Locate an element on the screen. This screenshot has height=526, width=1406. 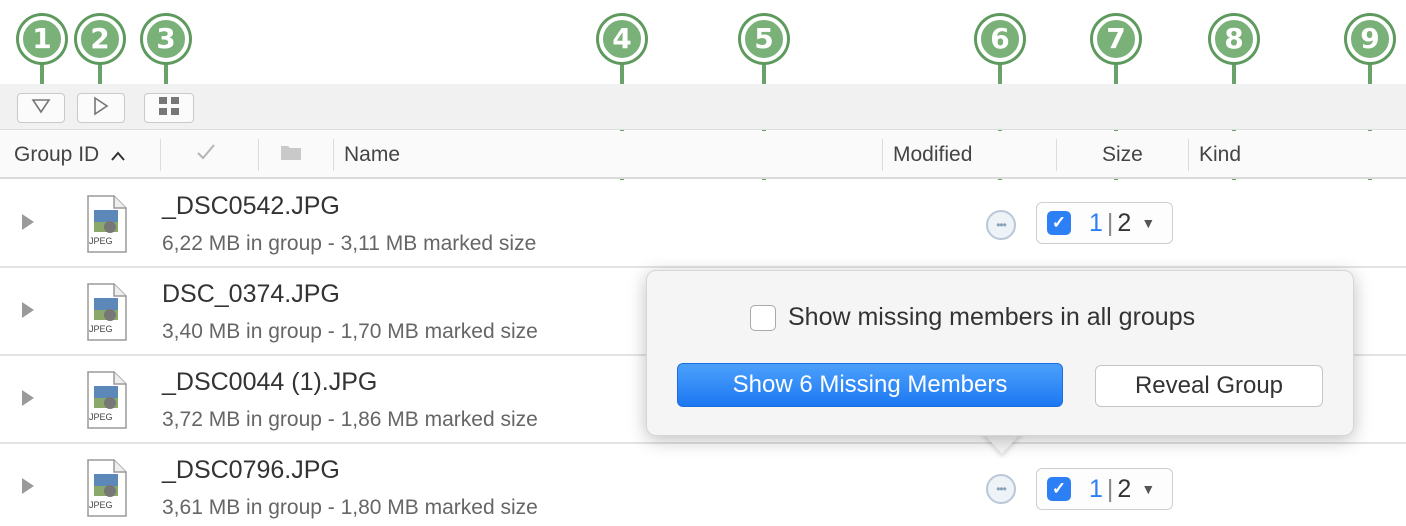
show-missing-all-groups-label: Show missing members in all groups is located at coordinates (991, 317).